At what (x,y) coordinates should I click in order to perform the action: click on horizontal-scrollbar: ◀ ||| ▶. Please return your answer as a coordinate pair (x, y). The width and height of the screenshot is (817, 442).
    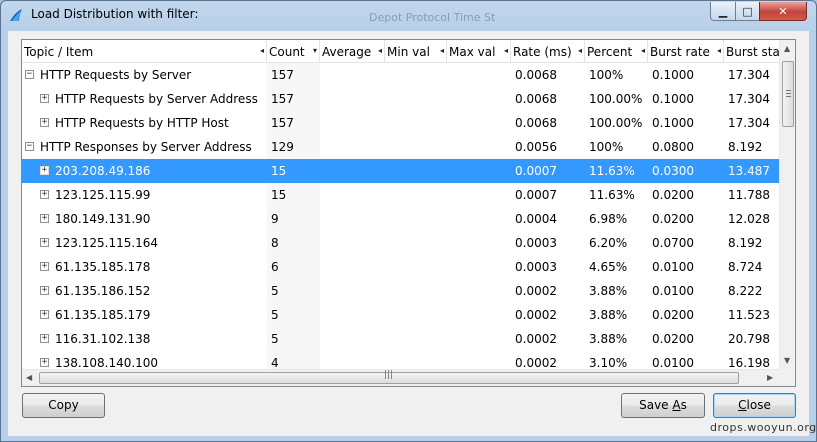
    Looking at the image, I should click on (400, 377).